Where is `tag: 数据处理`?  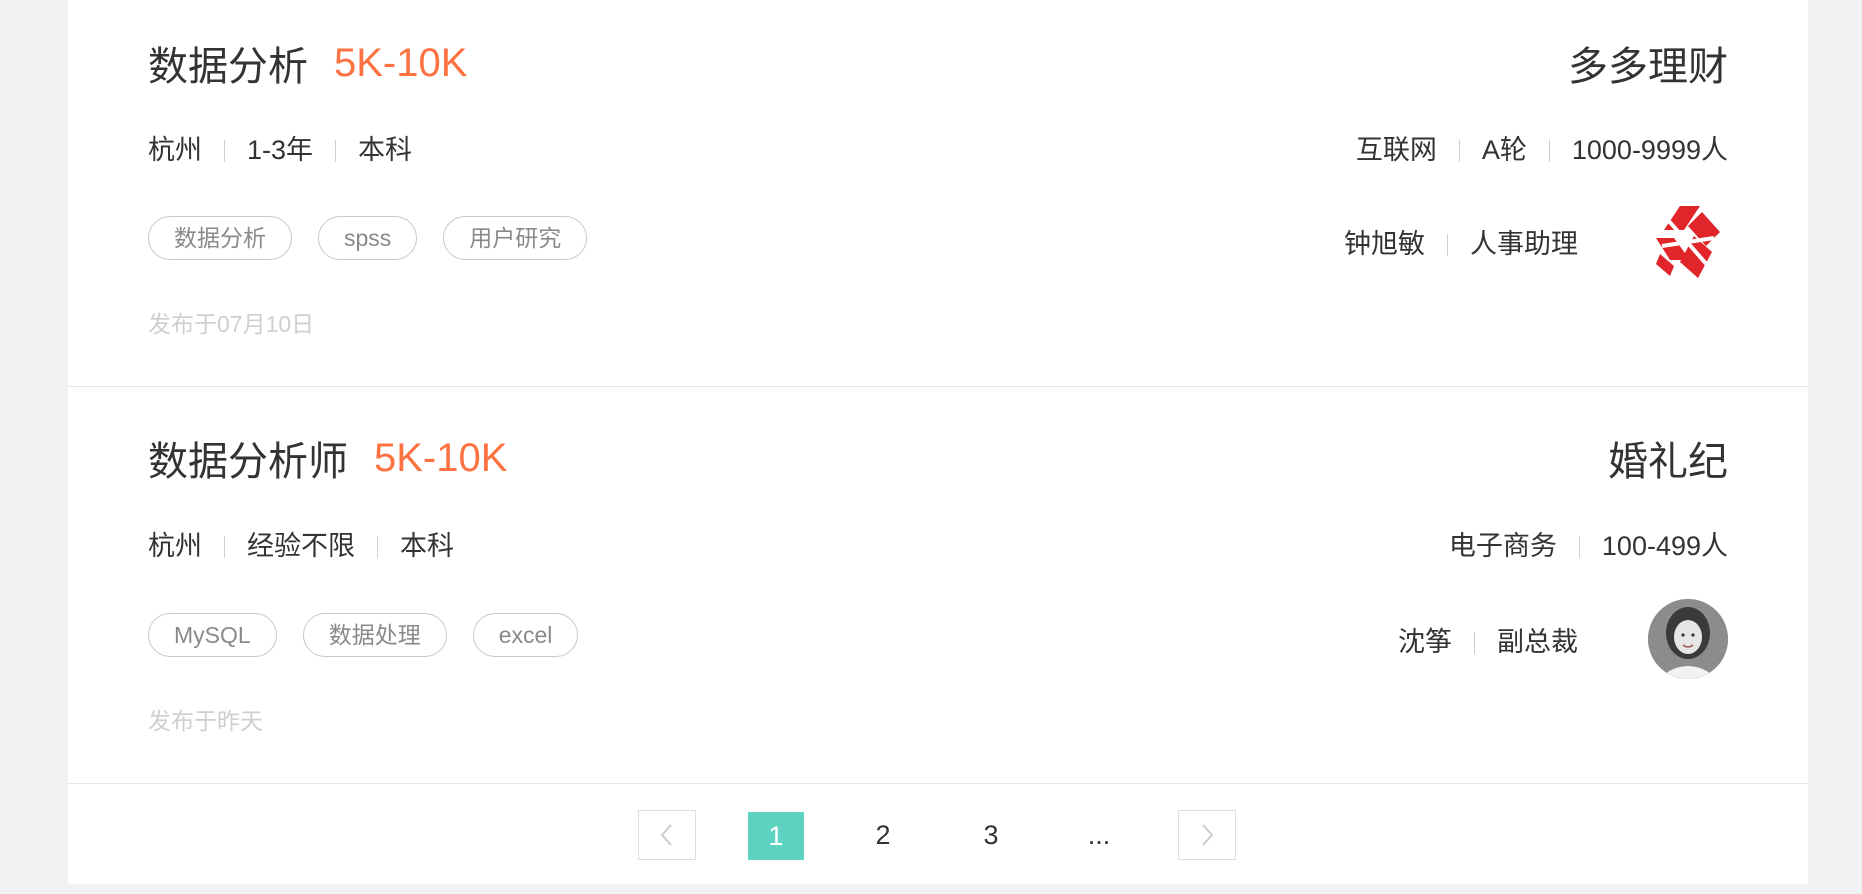
tag: 数据处理 is located at coordinates (374, 635).